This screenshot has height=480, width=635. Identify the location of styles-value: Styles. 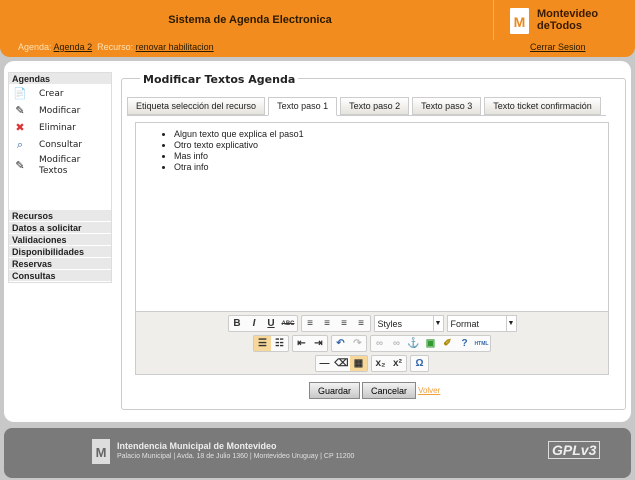
(390, 324).